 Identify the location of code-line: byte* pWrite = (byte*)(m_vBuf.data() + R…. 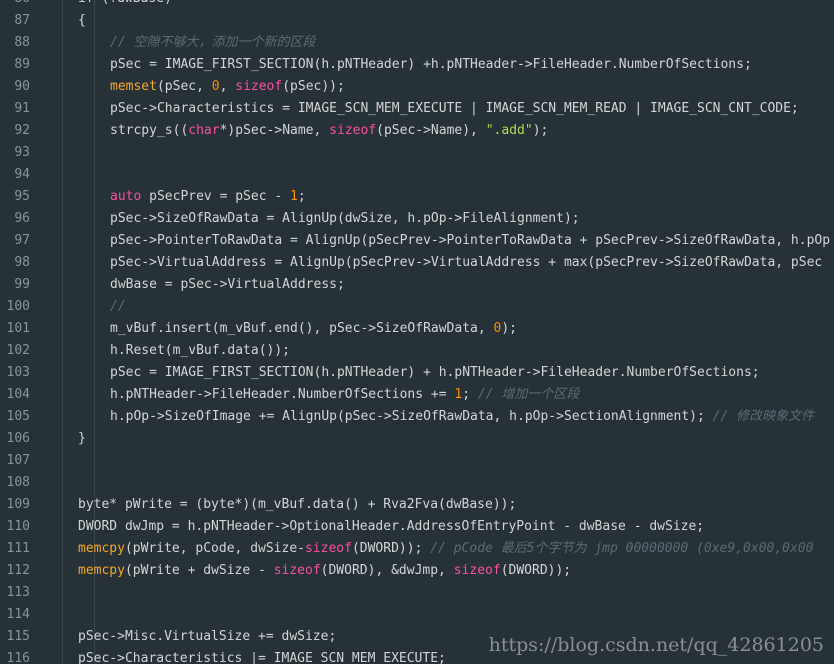
(297, 505).